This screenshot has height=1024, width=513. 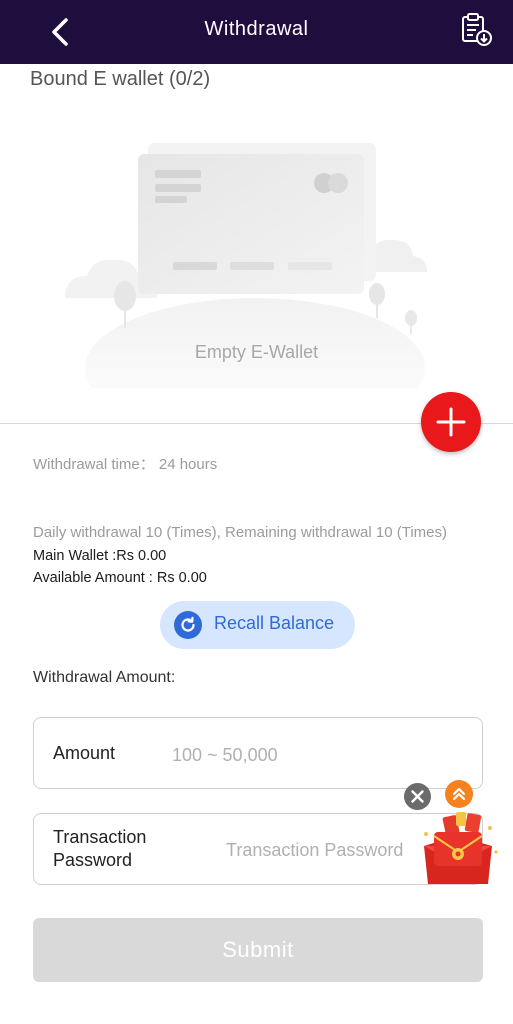 I want to click on plus-icon, so click(x=451, y=422).